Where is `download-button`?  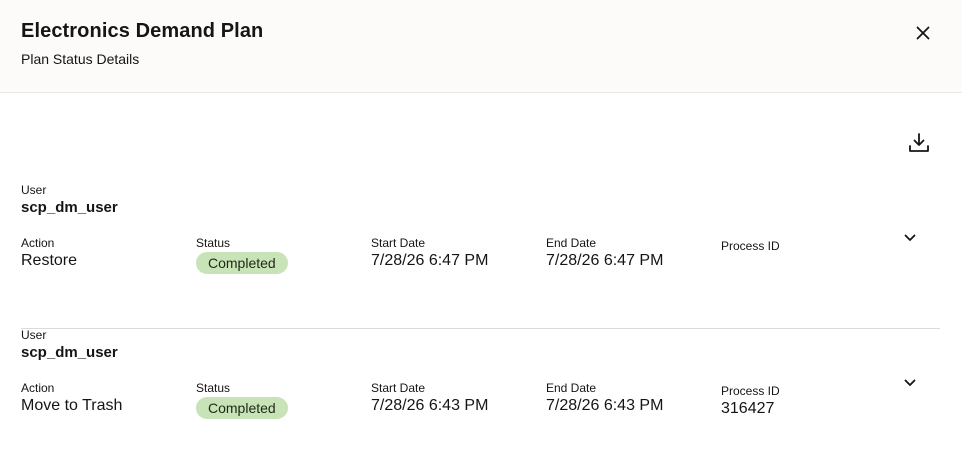
download-button is located at coordinates (919, 143).